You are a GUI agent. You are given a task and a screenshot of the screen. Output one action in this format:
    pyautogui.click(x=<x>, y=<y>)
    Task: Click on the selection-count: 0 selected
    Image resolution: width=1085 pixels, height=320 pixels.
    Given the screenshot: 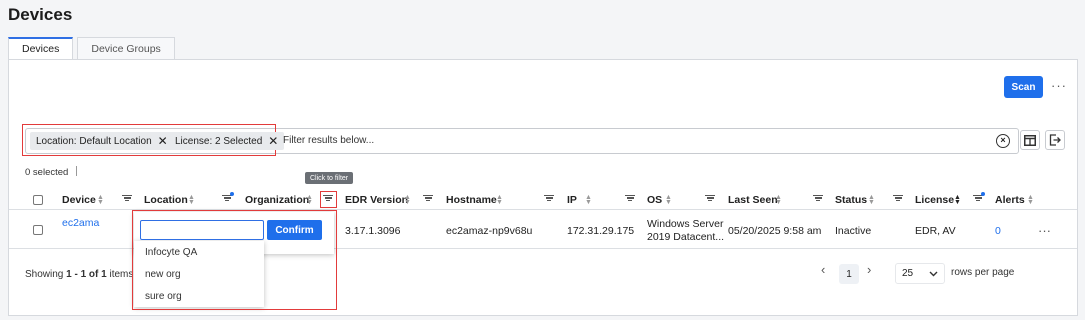 What is the action you would take?
    pyautogui.click(x=47, y=172)
    